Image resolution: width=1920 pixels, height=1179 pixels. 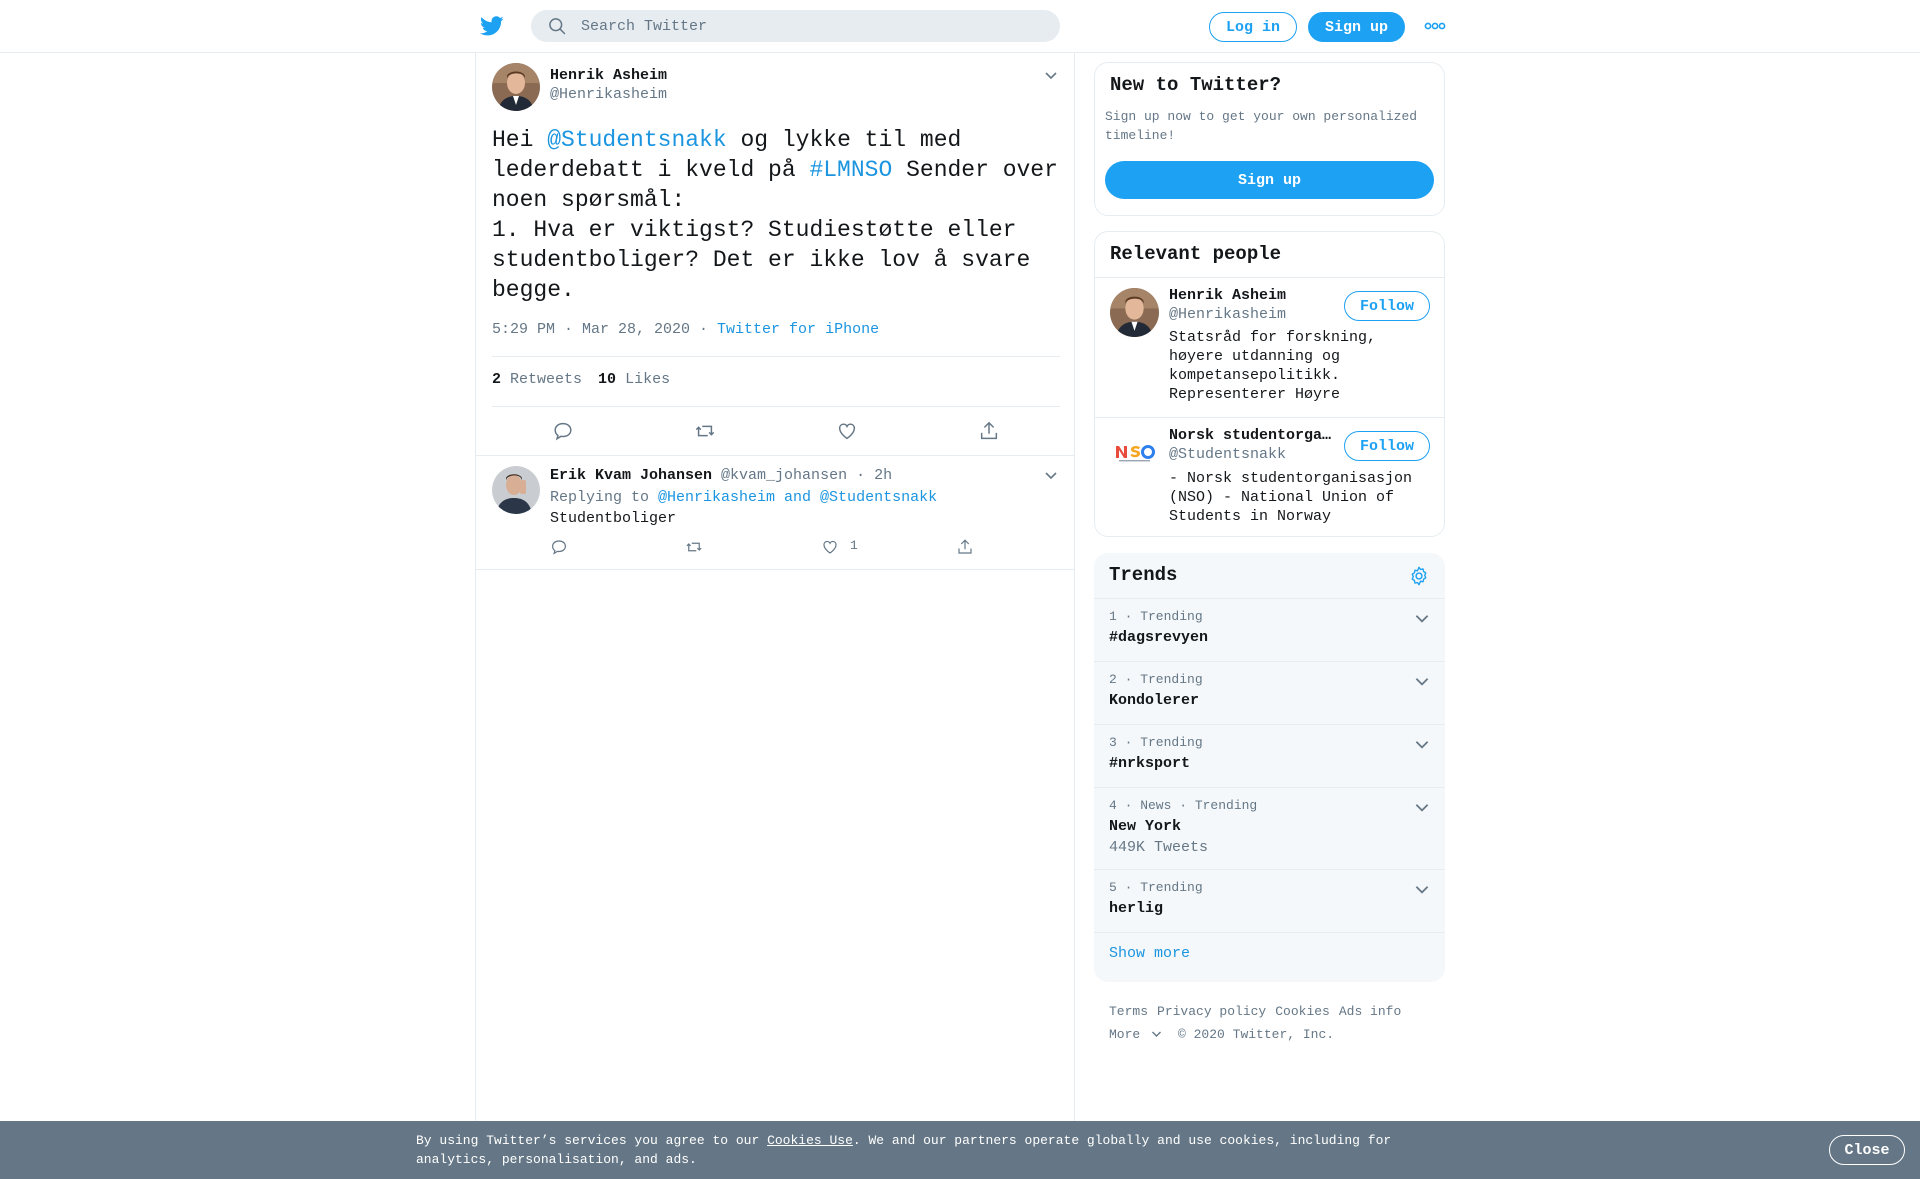 What do you see at coordinates (608, 94) in the screenshot?
I see `tweet-author-handle: @Henrikasheim` at bounding box center [608, 94].